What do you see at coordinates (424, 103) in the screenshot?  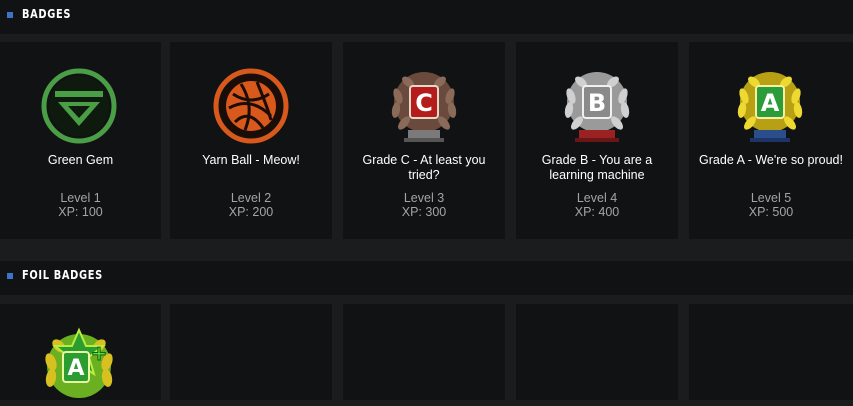 I see `svg-text: C` at bounding box center [424, 103].